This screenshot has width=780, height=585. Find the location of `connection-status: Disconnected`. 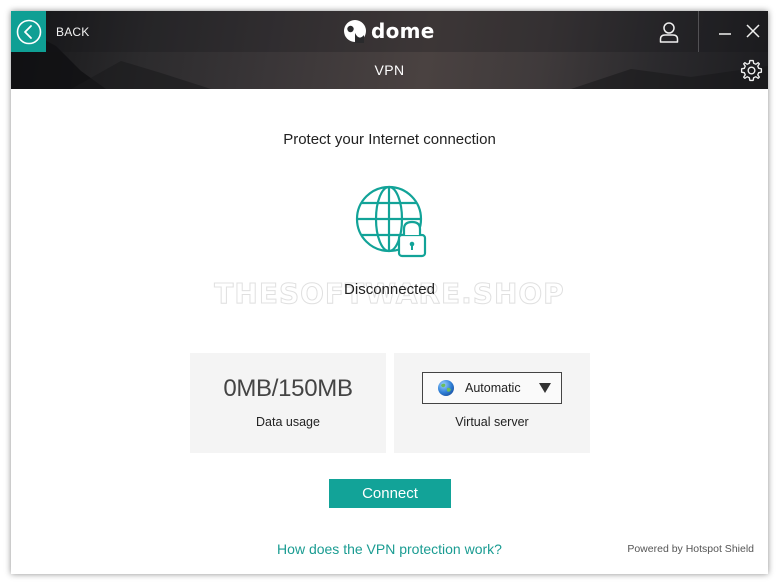

connection-status: Disconnected is located at coordinates (389, 289).